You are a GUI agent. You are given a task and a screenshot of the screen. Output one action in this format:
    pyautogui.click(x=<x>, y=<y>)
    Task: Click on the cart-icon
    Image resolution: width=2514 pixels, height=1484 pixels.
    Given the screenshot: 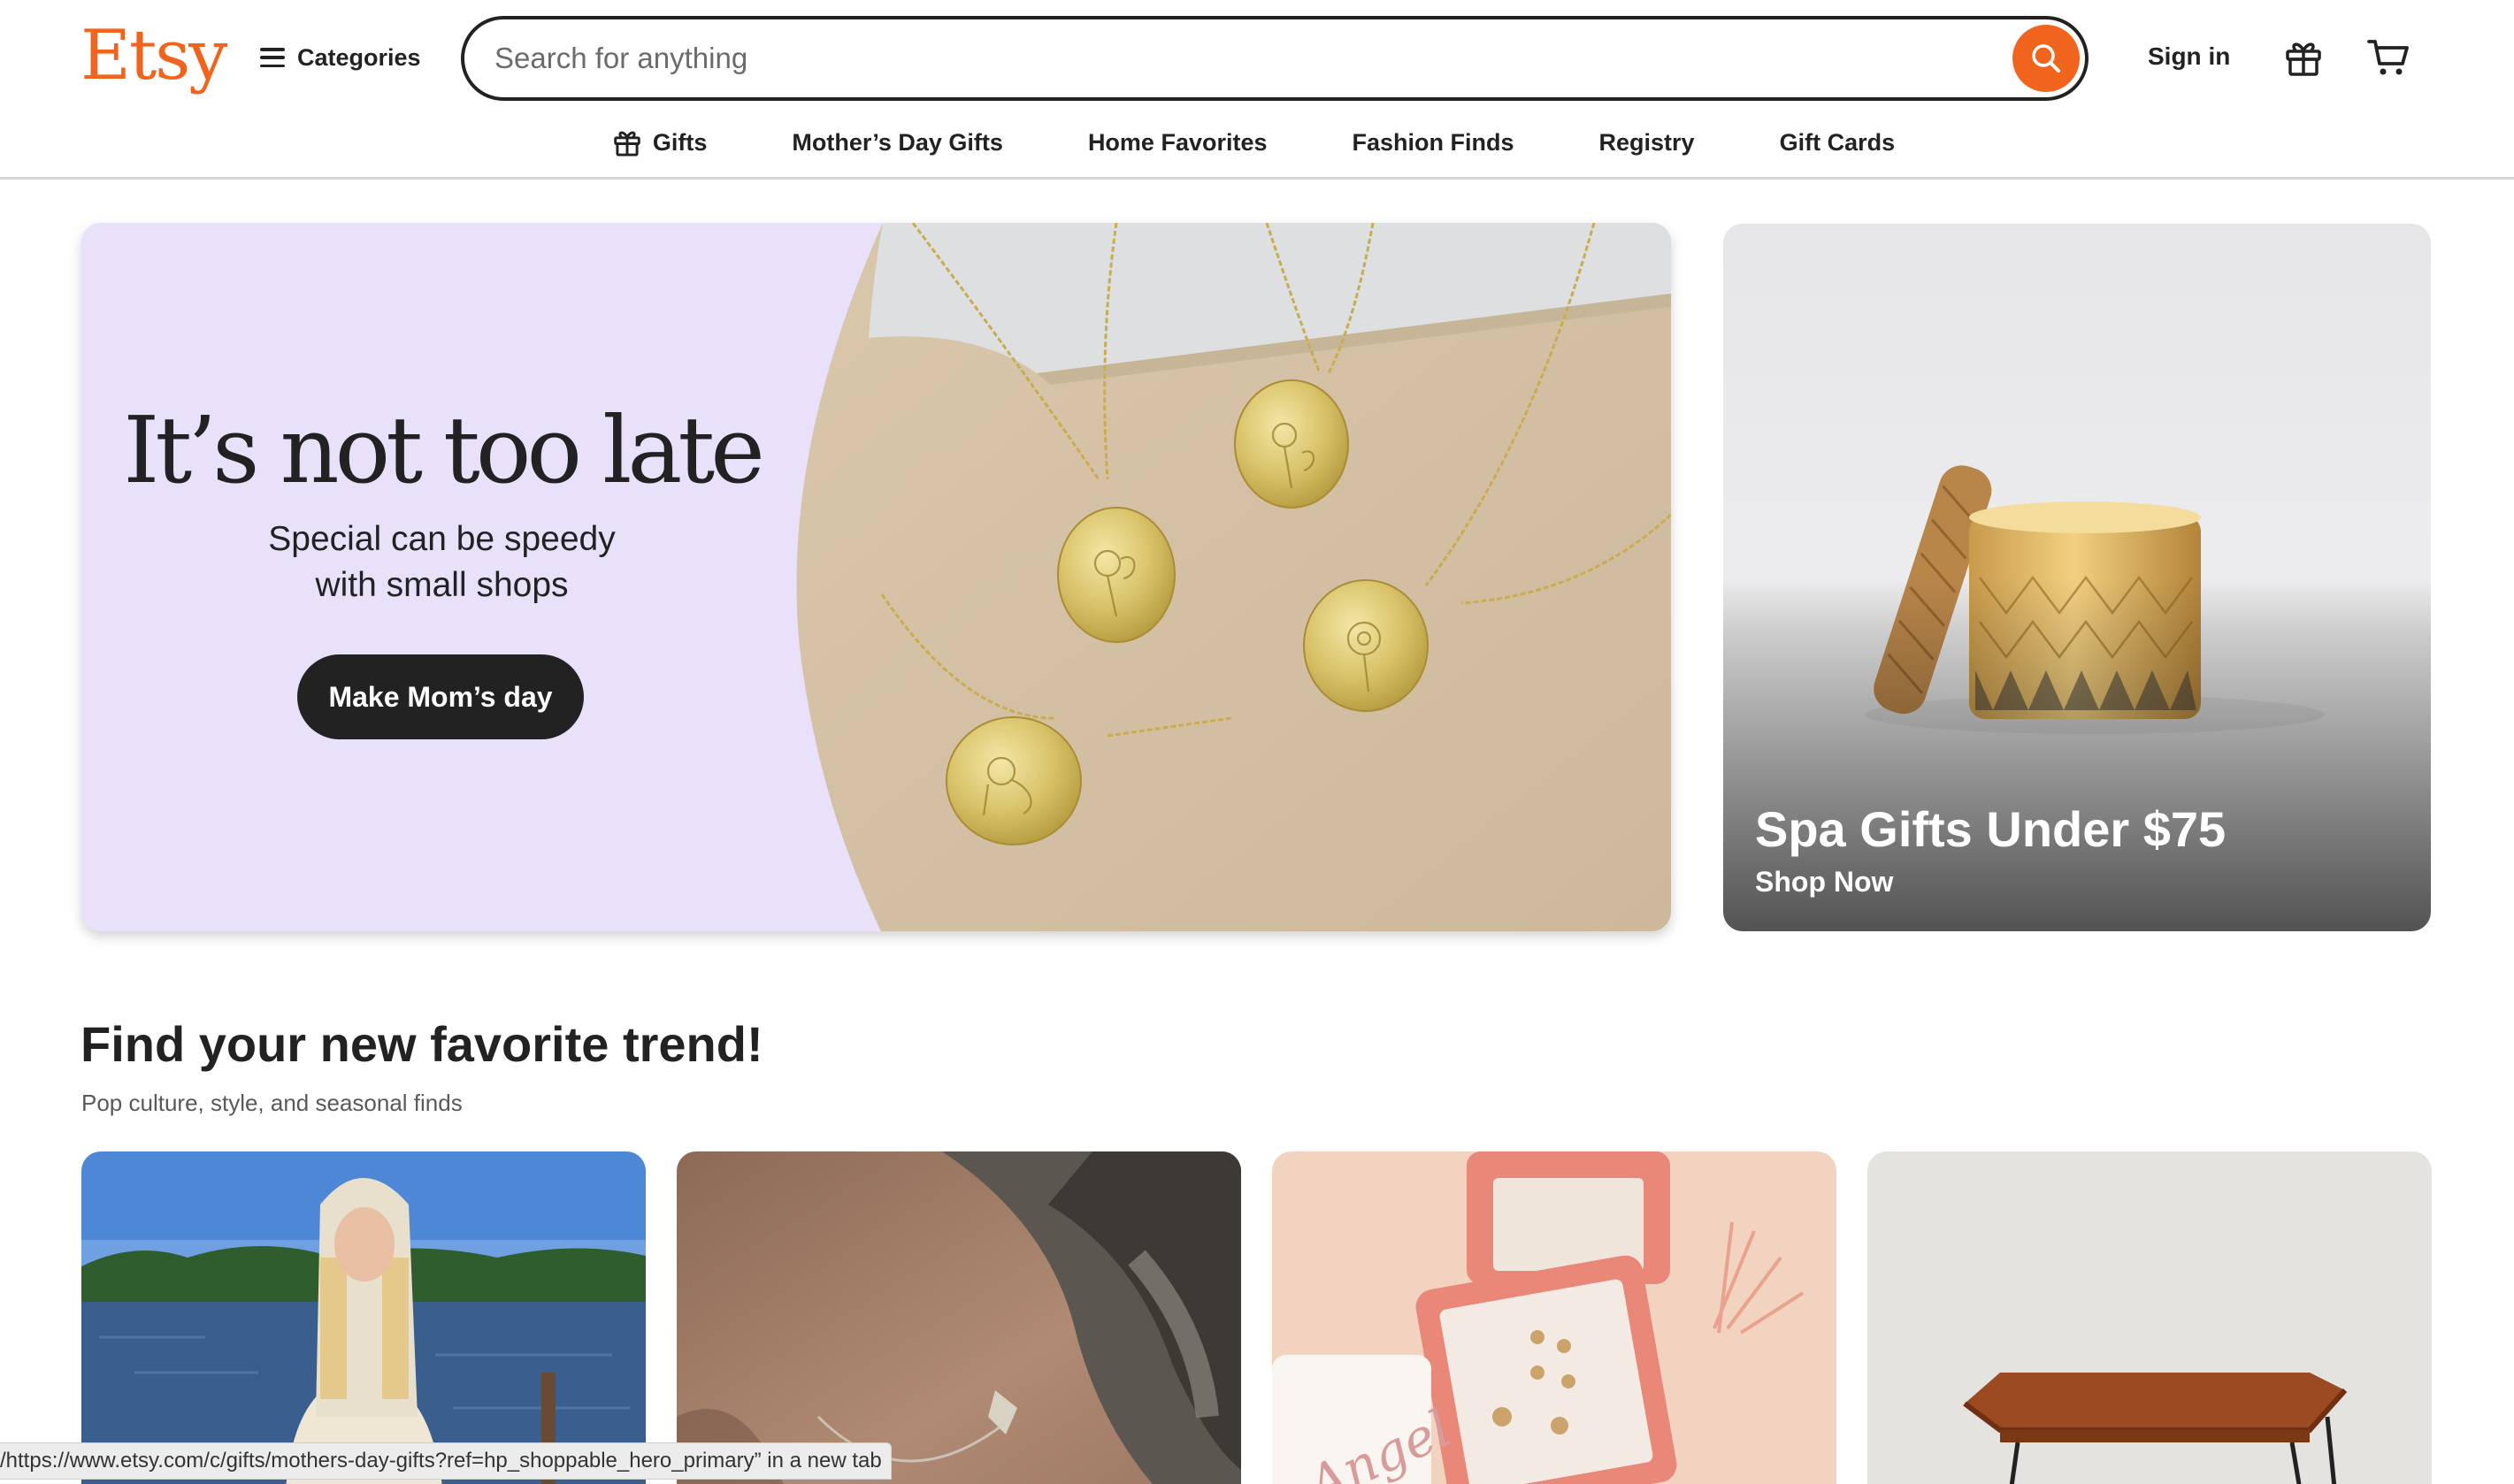 What is the action you would take?
    pyautogui.click(x=2388, y=57)
    